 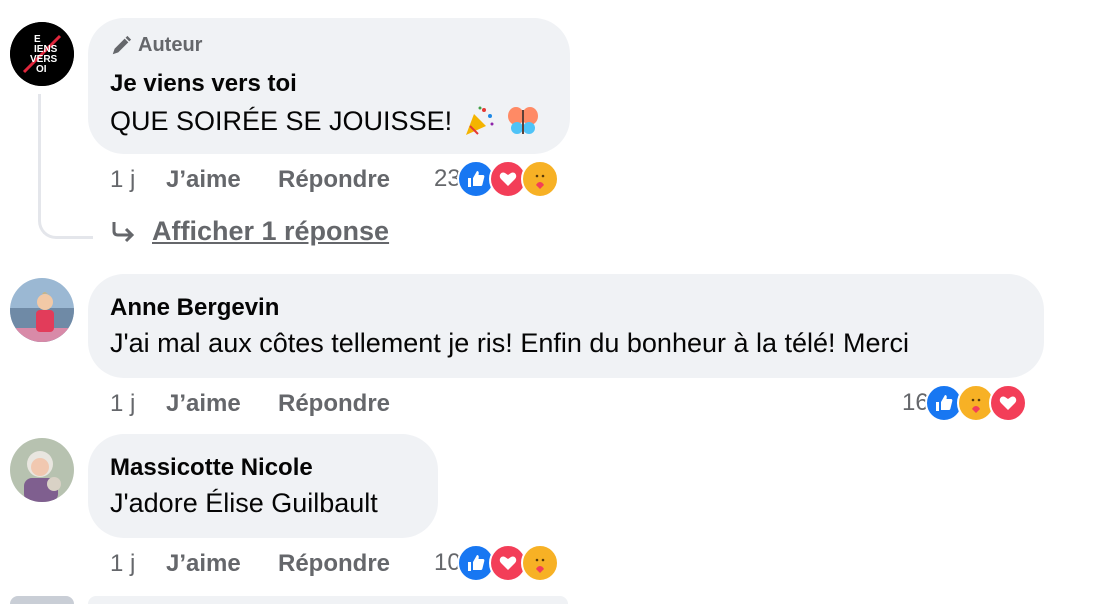 I want to click on reactions-summary: 23, so click(x=496, y=179).